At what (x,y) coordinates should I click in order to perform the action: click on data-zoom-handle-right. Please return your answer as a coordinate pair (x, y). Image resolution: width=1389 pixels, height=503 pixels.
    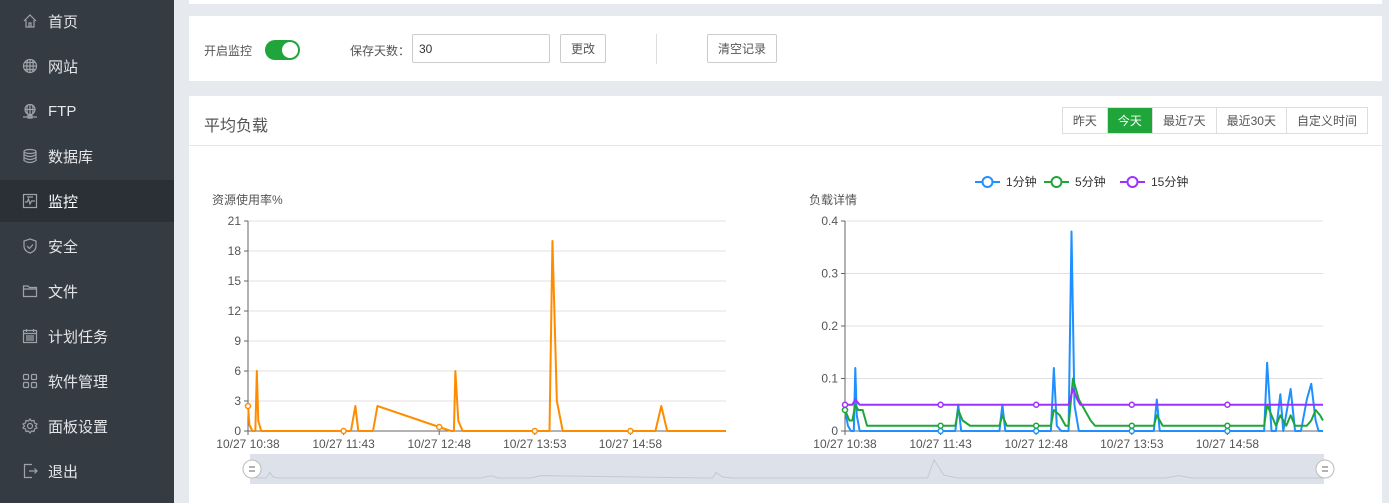
    Looking at the image, I should click on (1325, 469).